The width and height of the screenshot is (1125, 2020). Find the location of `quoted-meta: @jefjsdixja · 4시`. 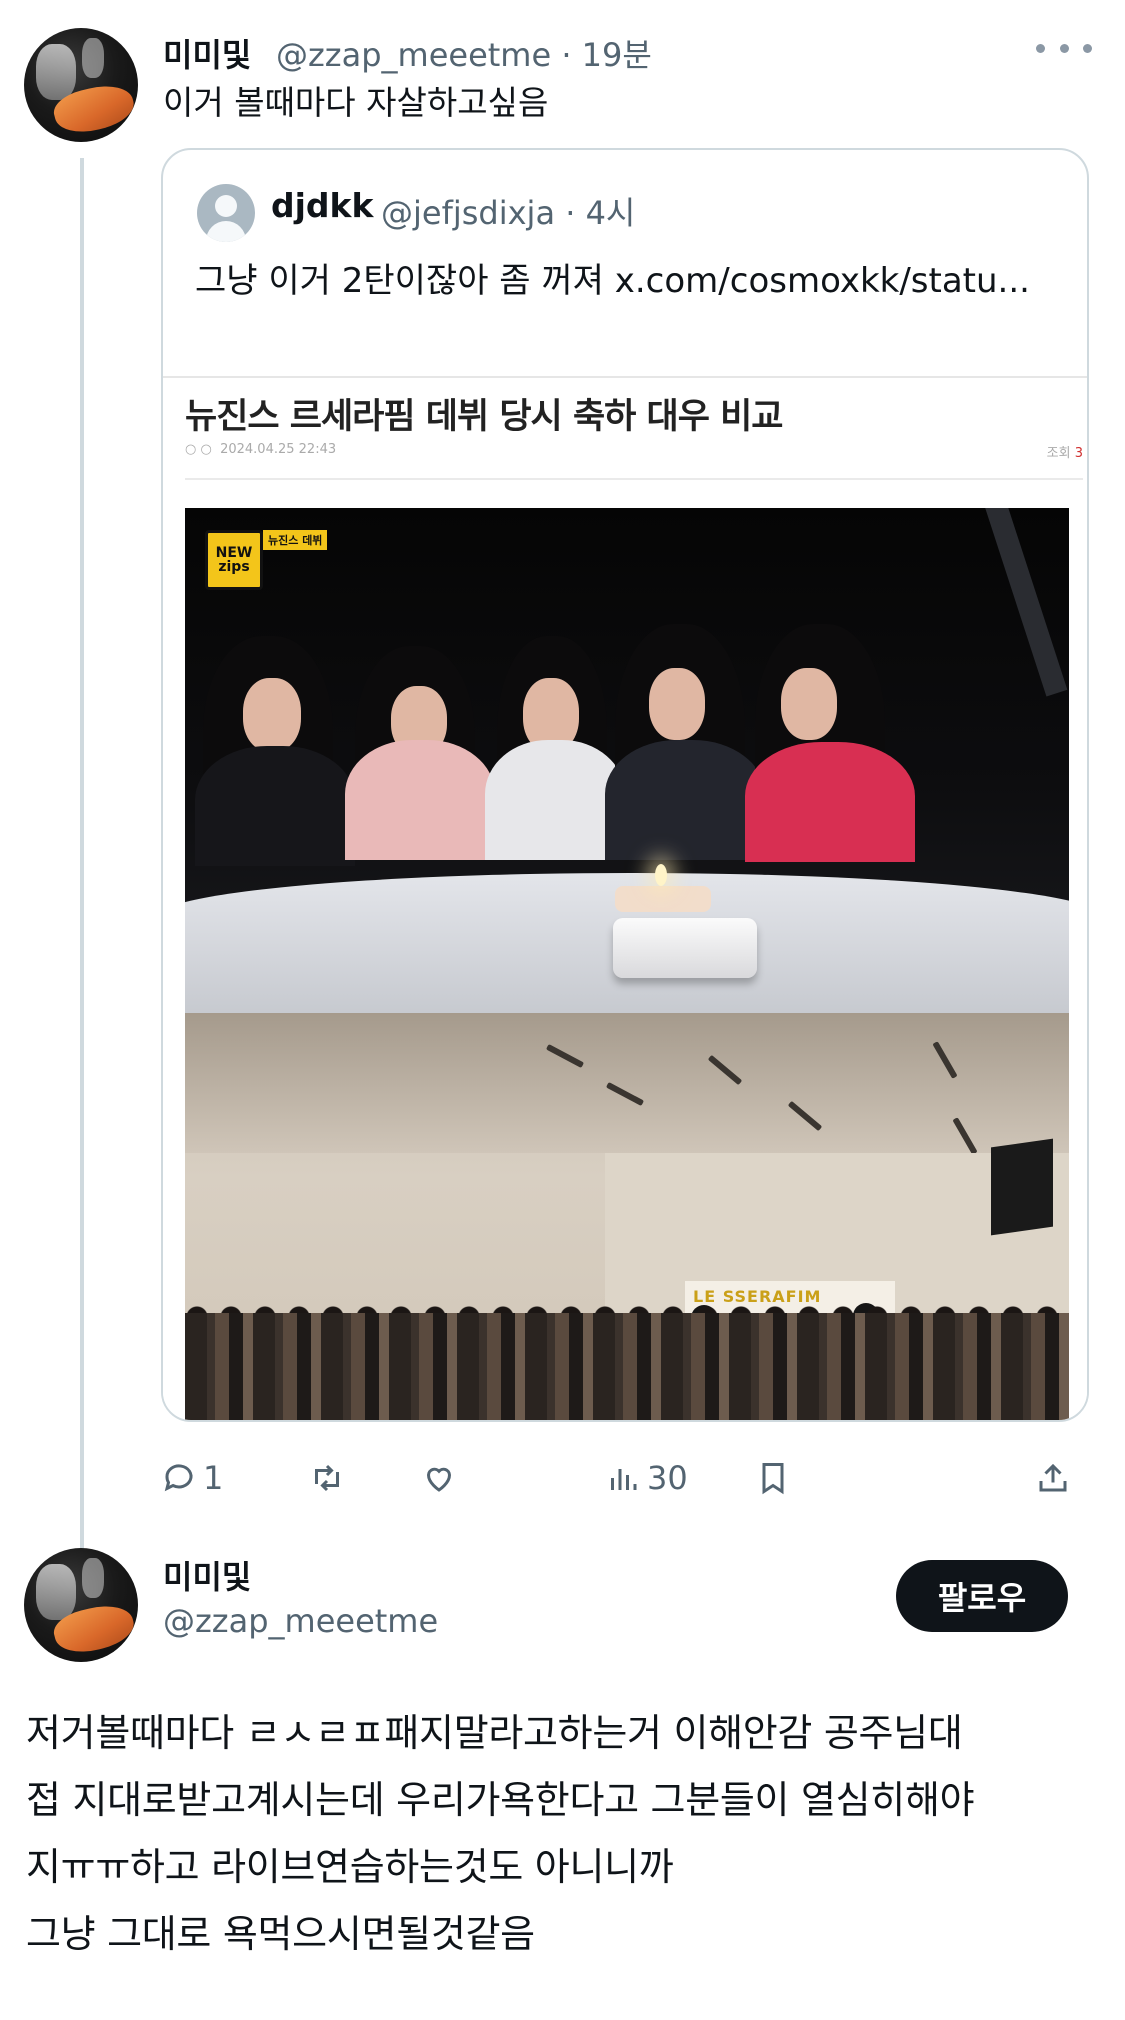

quoted-meta: @jefjsdixja · 4시 is located at coordinates (508, 211).